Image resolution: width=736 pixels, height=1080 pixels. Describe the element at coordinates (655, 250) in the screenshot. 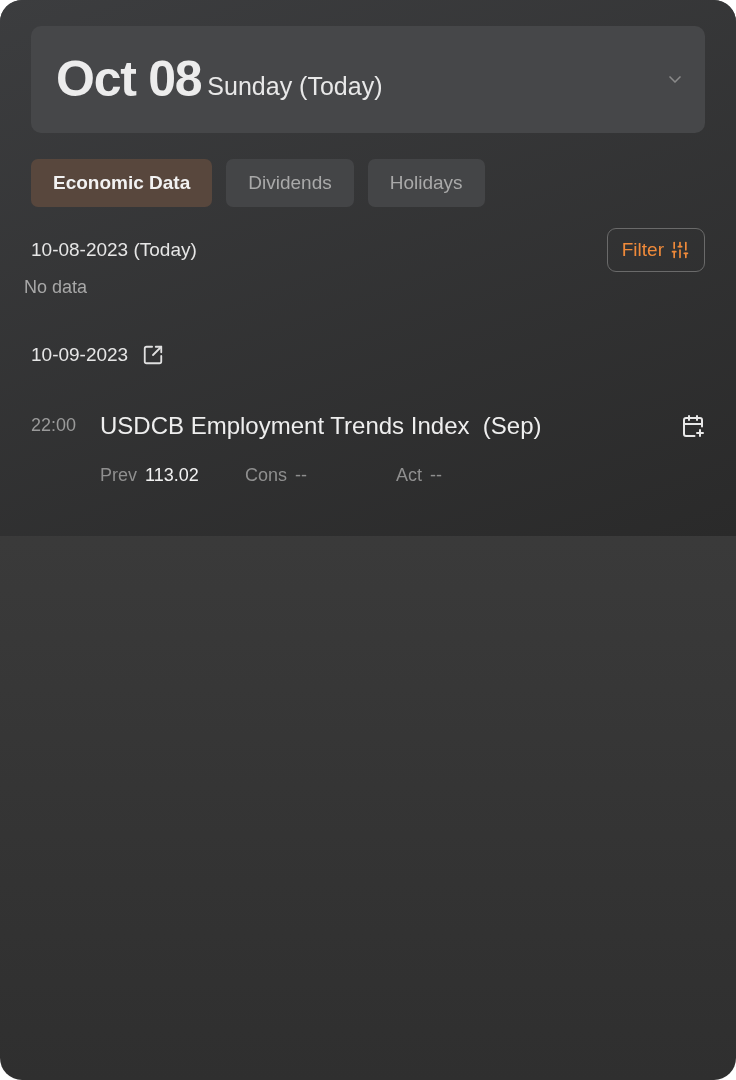

I see `filter-button: Filter` at that location.